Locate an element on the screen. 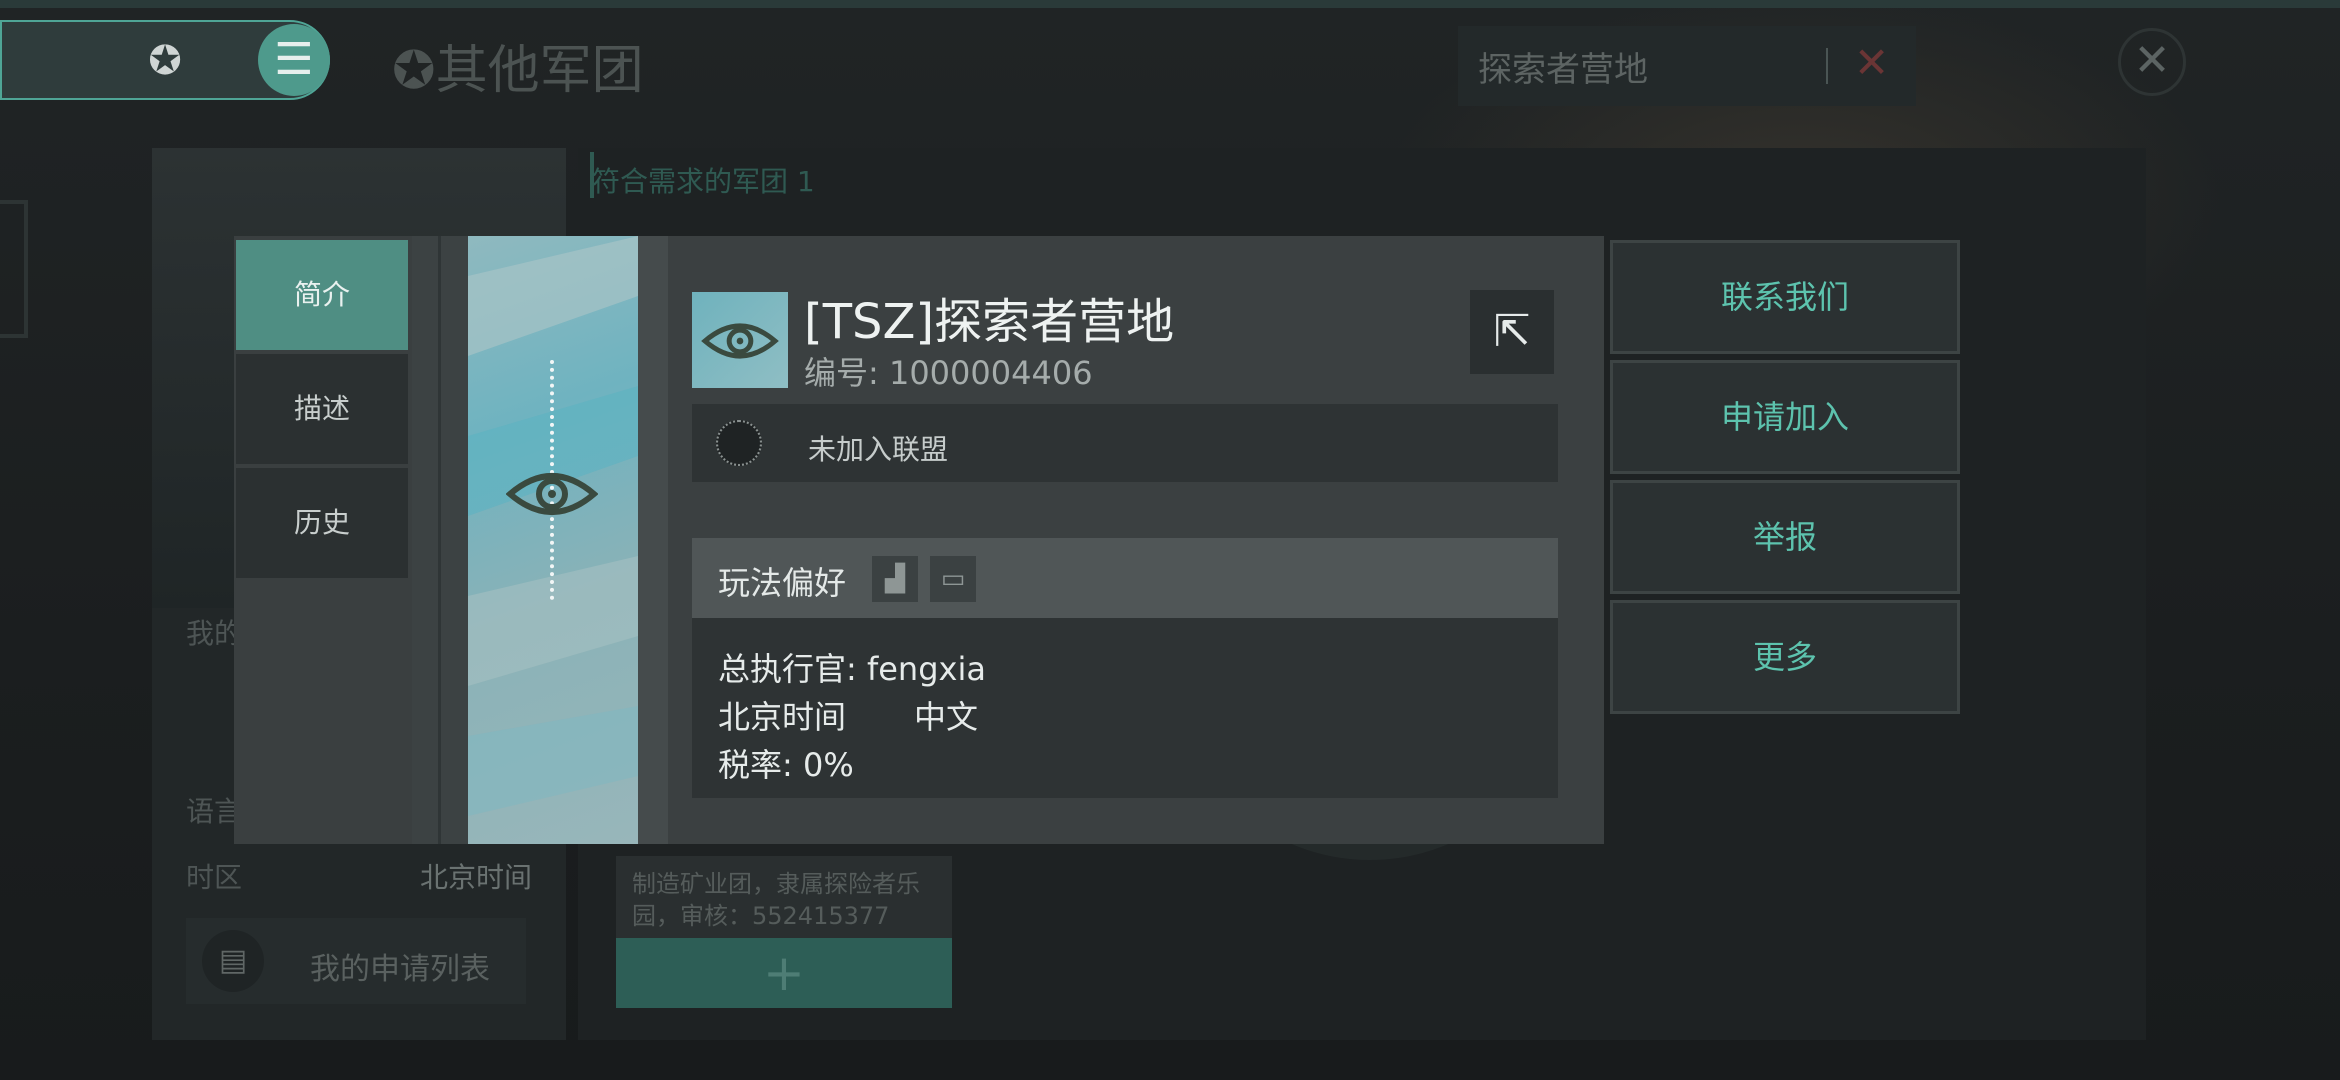 This screenshot has width=2340, height=1080. tab-intro: 简介 is located at coordinates (322, 295).